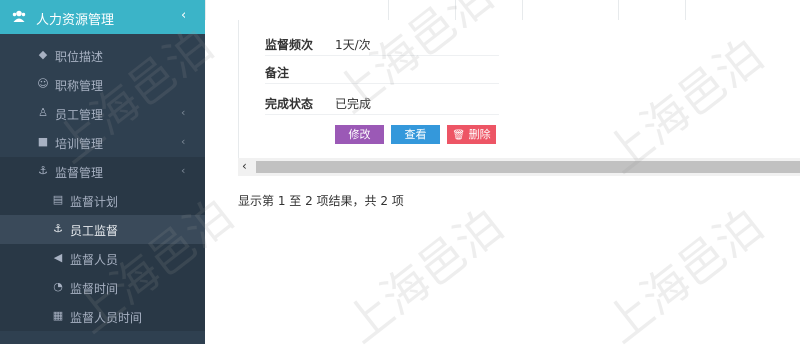 This screenshot has width=800, height=356. I want to click on sidebar-item-job-description: ◆ 职位描述, so click(102, 55).